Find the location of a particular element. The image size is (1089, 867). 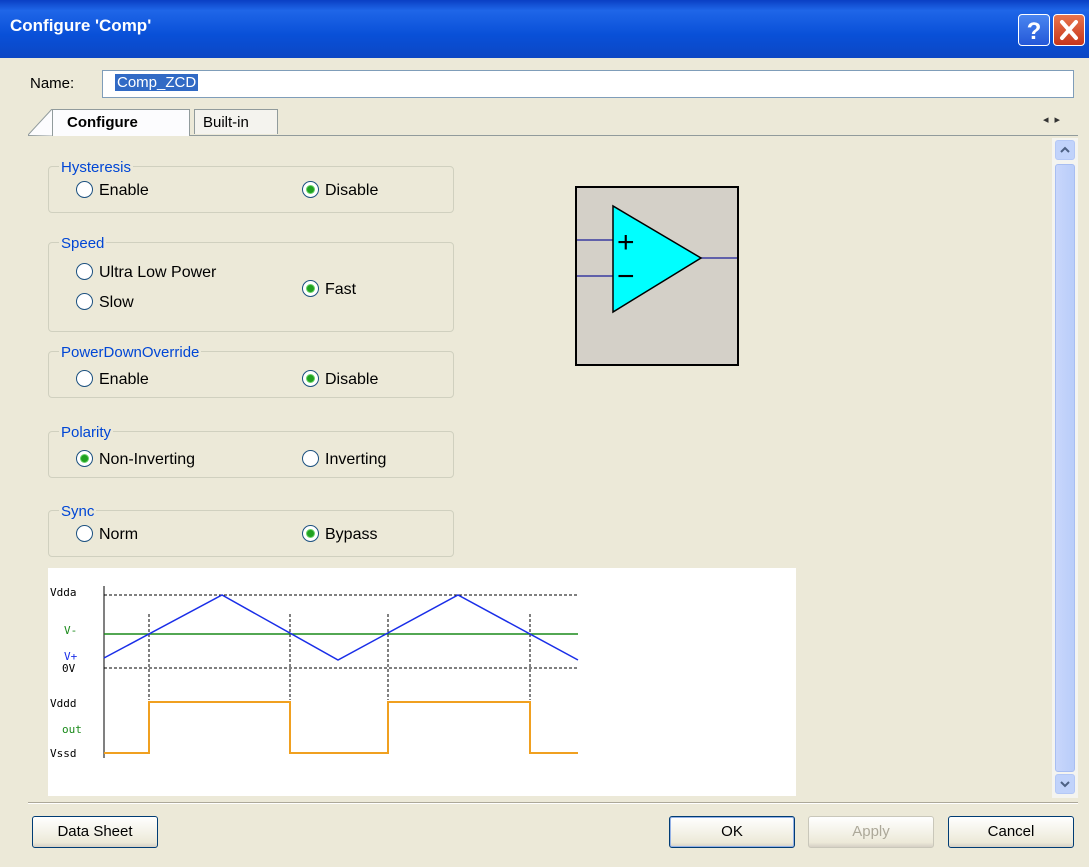

radio-polarity-non-inverting: Non-Inverting is located at coordinates (135, 459).